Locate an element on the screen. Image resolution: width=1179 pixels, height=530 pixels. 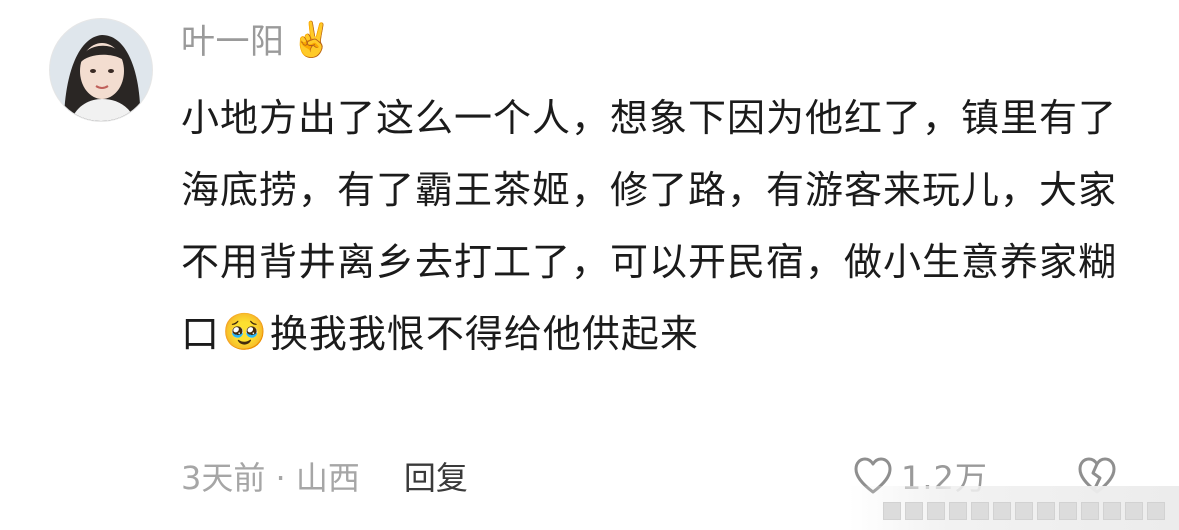
comment-meta: 3天前 · 山西 回复 is located at coordinates (324, 476).